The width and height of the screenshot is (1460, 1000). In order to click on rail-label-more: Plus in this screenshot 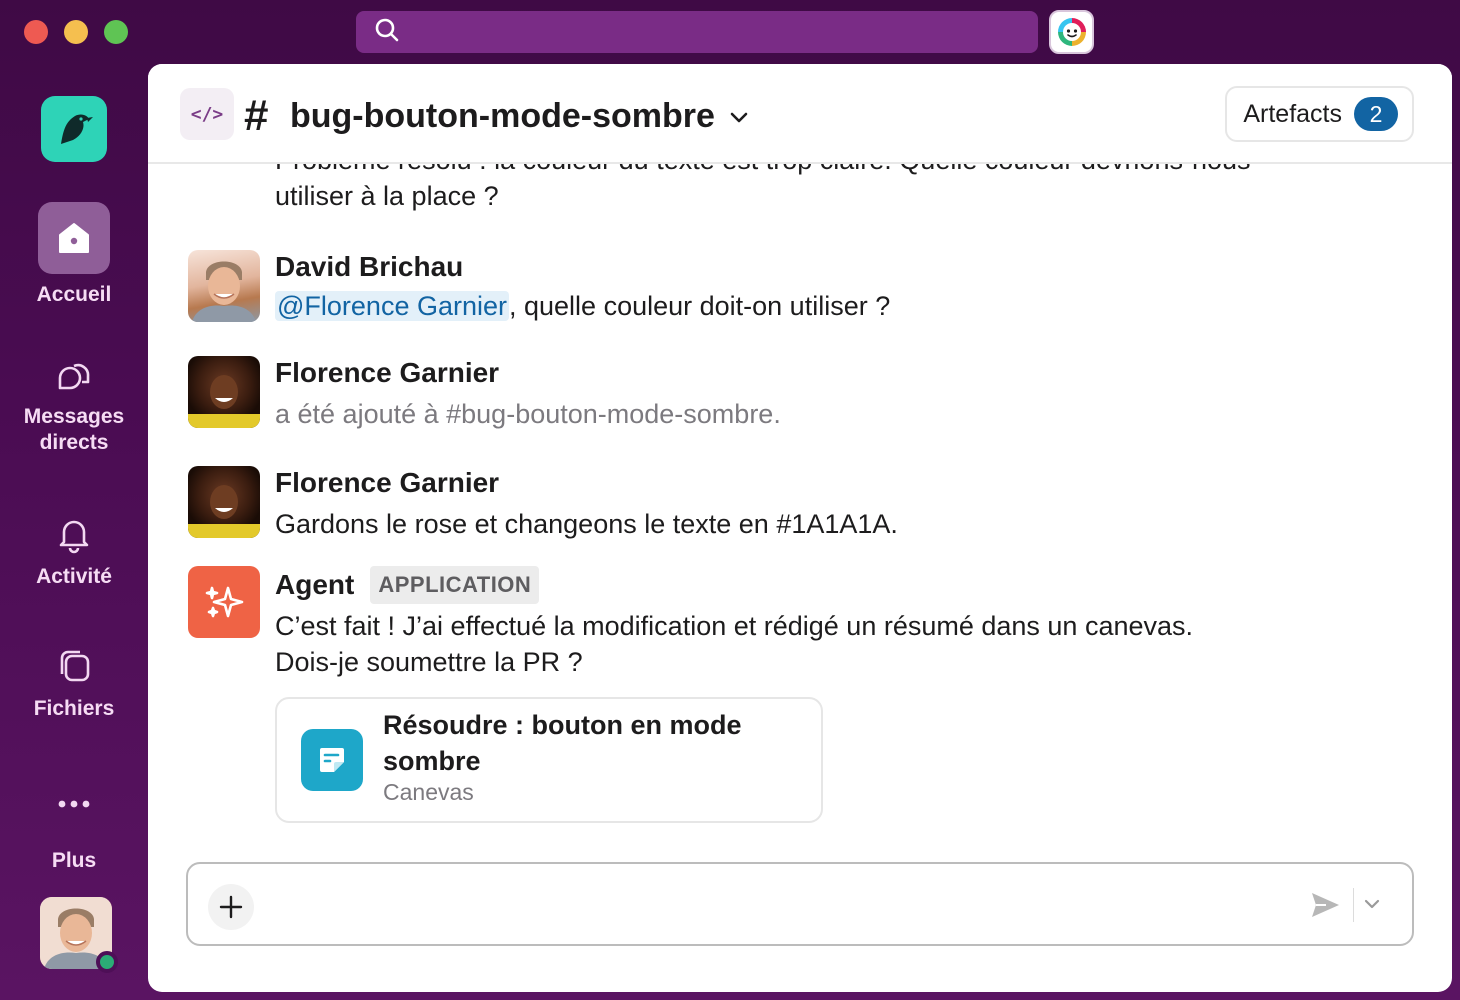, I will do `click(74, 860)`.